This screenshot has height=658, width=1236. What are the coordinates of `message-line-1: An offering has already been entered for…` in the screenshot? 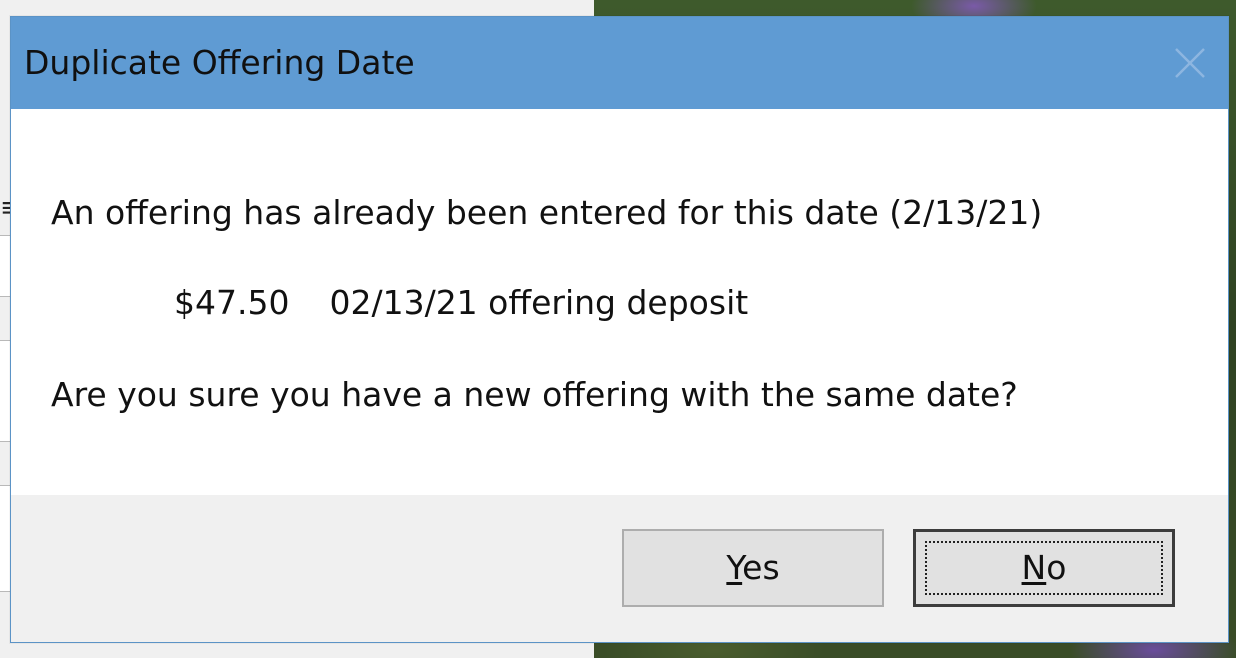 It's located at (547, 212).